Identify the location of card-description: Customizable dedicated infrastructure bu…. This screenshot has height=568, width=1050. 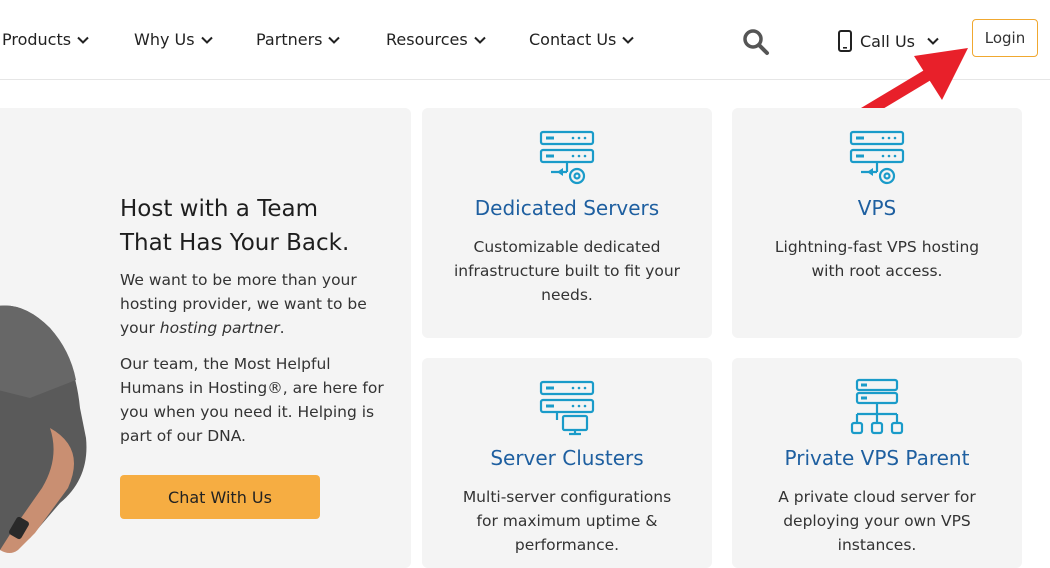
(567, 271).